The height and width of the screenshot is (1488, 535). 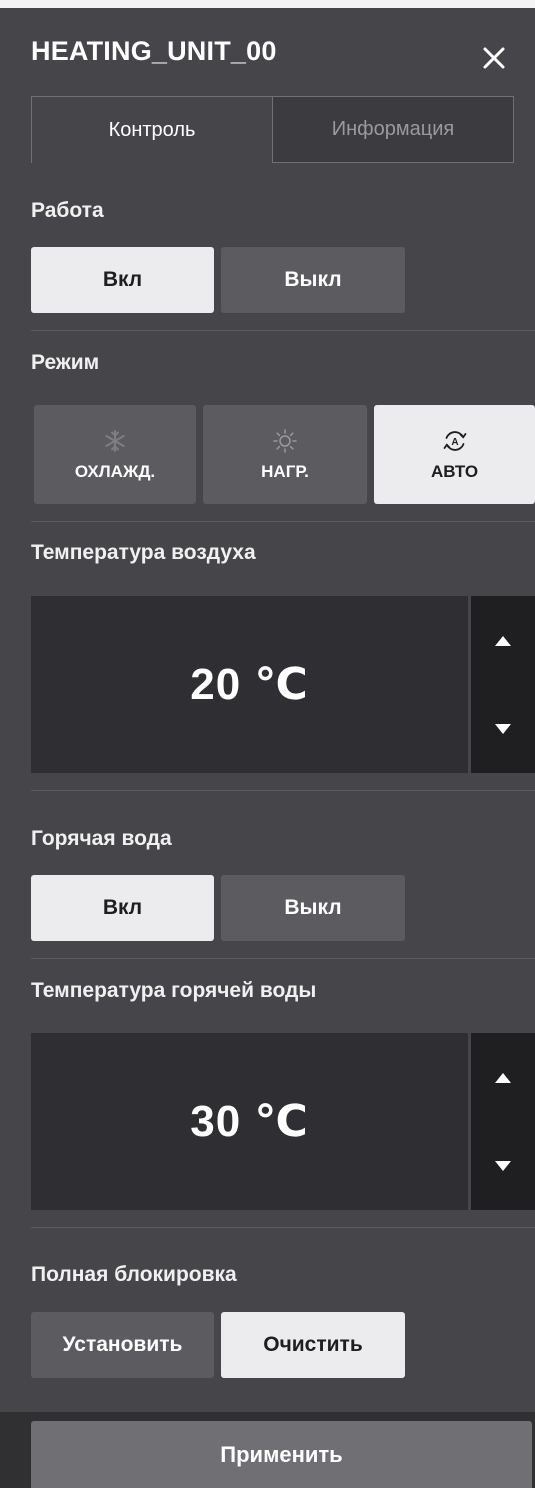 What do you see at coordinates (115, 454) in the screenshot?
I see `mode-cool-button: ОХЛАЖД.` at bounding box center [115, 454].